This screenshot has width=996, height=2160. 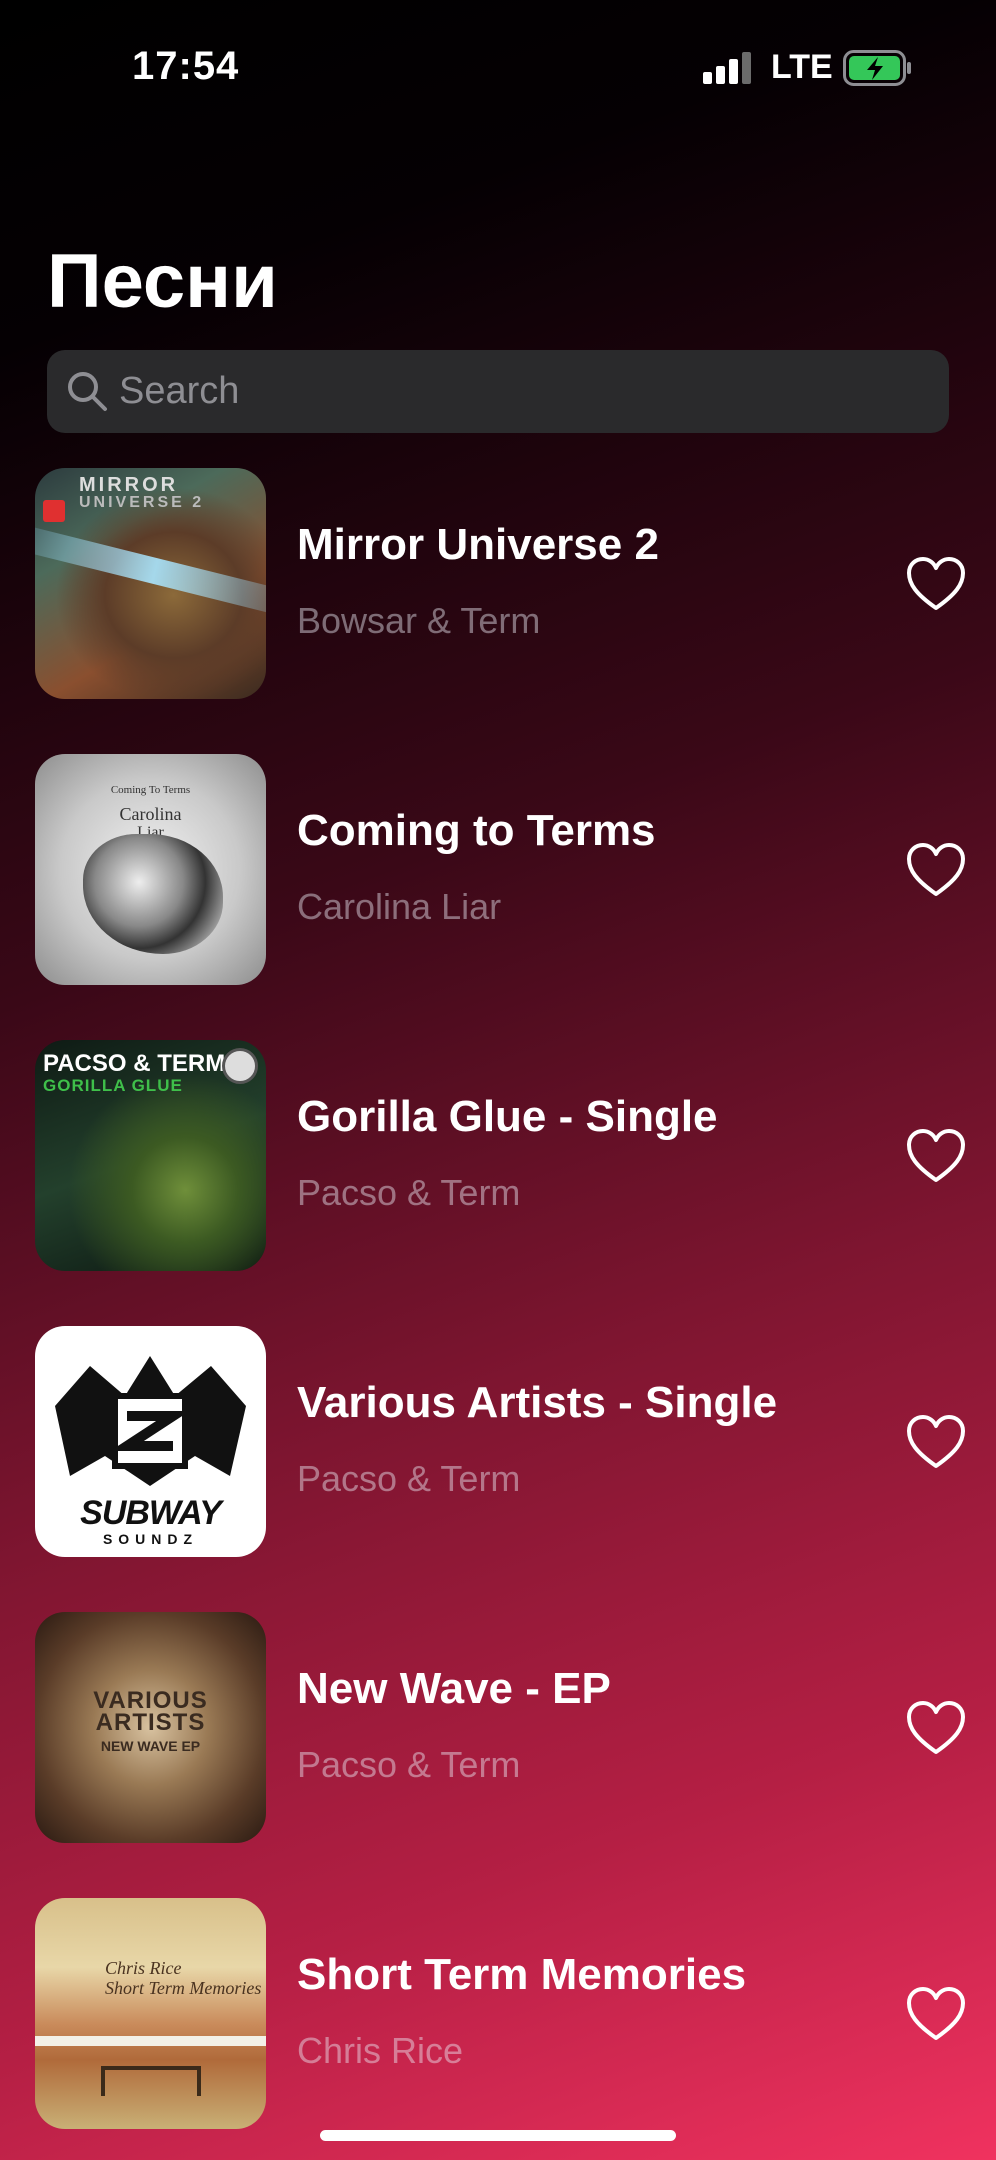 I want to click on status-bar: 17:54 LTE, so click(x=498, y=65).